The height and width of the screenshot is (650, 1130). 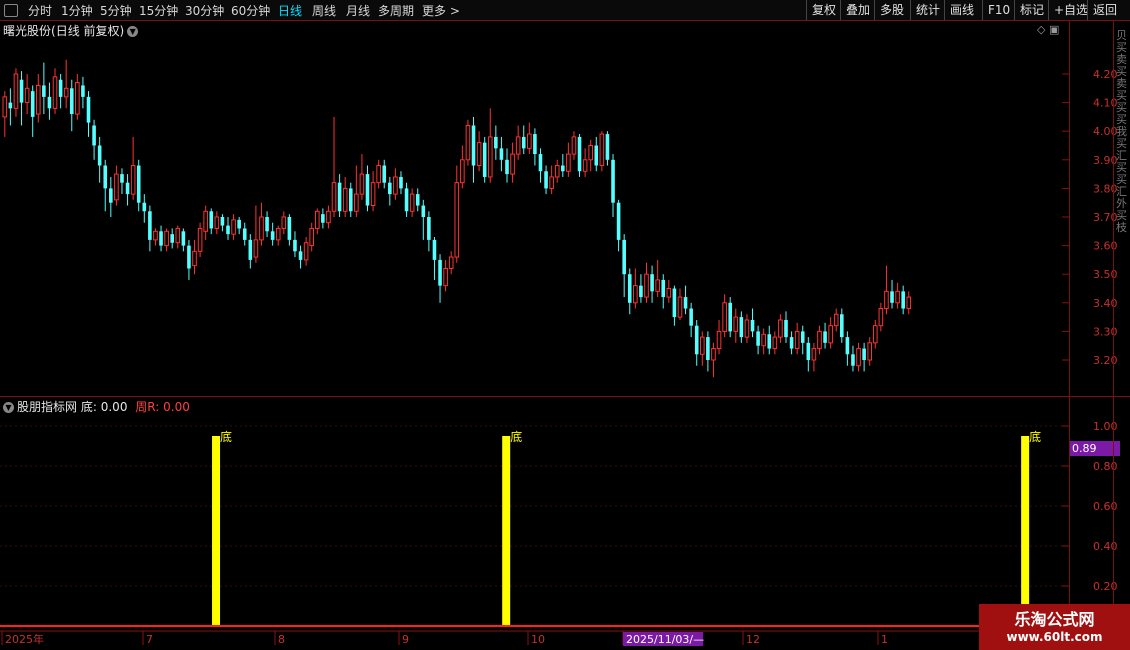 I want to click on x-axis-label: 9, so click(x=405, y=639).